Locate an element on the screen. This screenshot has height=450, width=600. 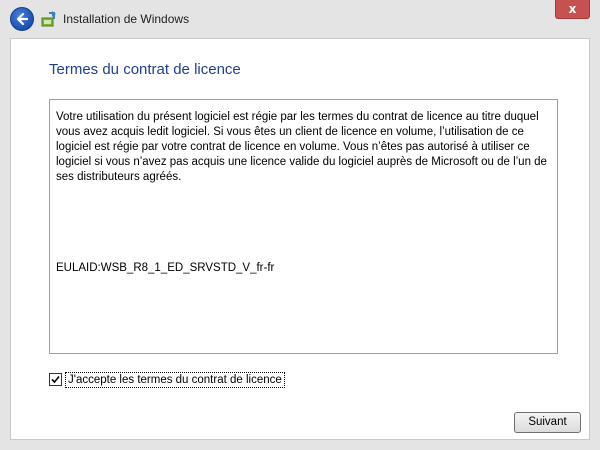
close-icon: x is located at coordinates (572, 9).